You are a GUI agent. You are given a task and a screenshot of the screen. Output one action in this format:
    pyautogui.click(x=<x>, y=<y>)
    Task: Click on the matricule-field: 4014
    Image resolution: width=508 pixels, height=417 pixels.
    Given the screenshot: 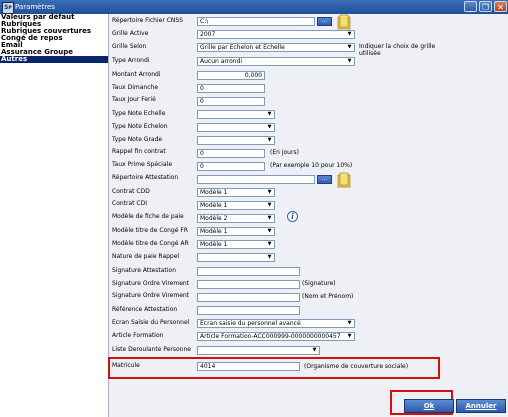 What is the action you would take?
    pyautogui.click(x=248, y=366)
    